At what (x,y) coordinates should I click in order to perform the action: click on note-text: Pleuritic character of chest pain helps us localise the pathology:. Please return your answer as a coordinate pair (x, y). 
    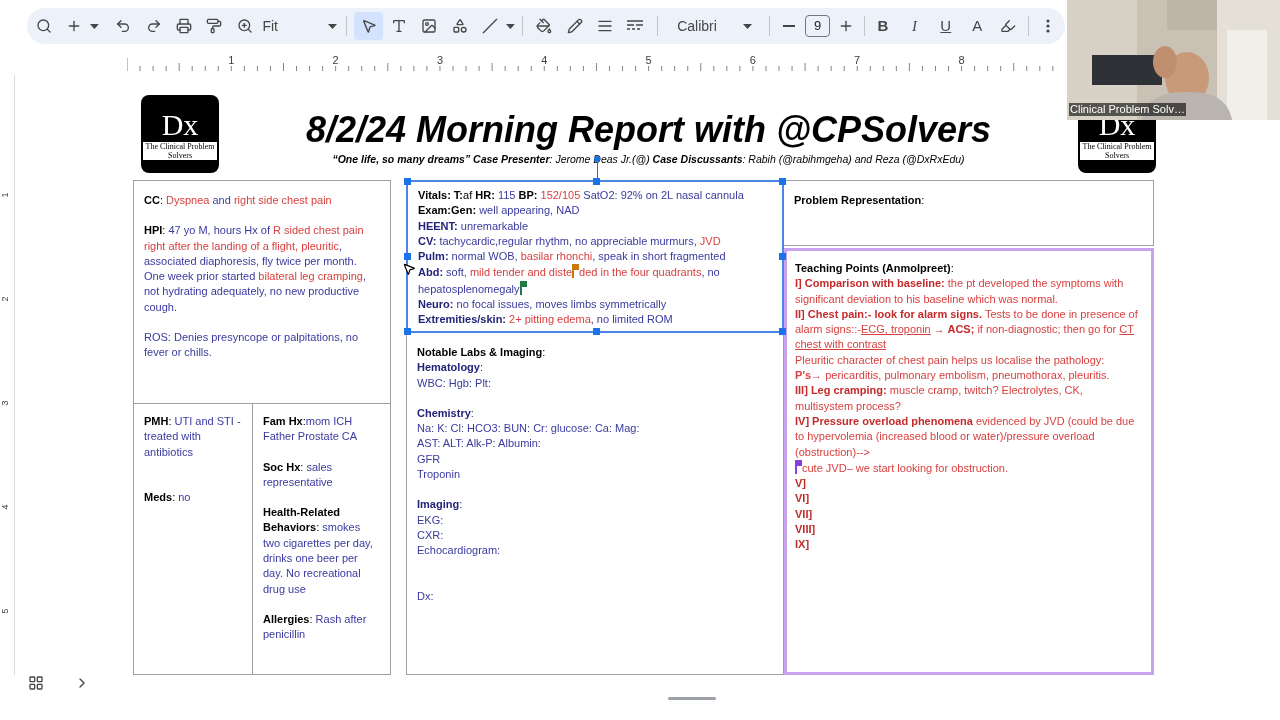
    Looking at the image, I should click on (950, 360).